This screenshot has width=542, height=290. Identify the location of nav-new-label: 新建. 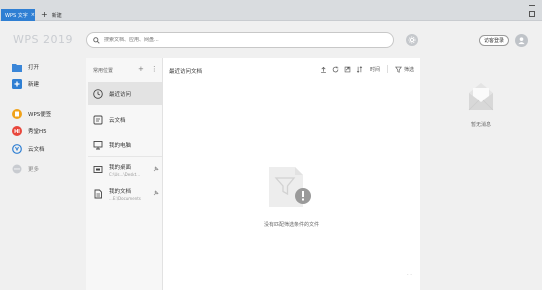
(34, 85).